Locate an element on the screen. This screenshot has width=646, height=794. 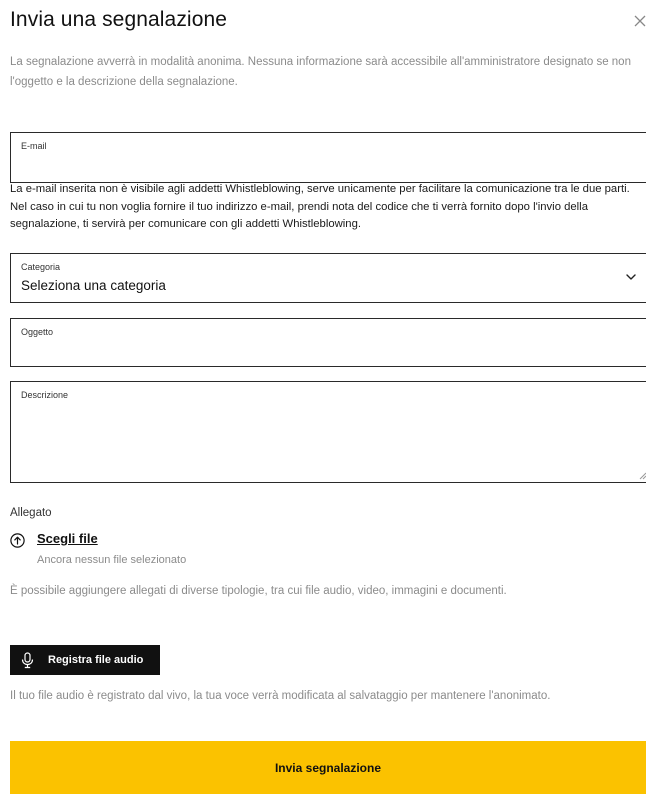
subject-label: Oggetto is located at coordinates (37, 332).